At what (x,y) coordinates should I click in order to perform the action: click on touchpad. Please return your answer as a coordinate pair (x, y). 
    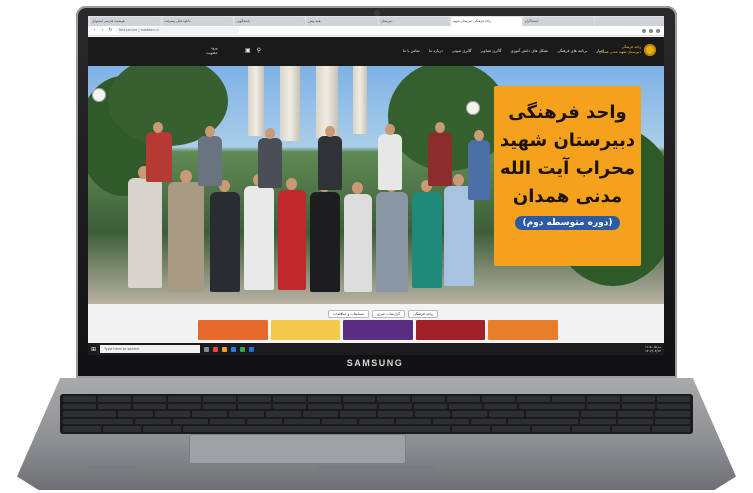
    Looking at the image, I should click on (297, 449).